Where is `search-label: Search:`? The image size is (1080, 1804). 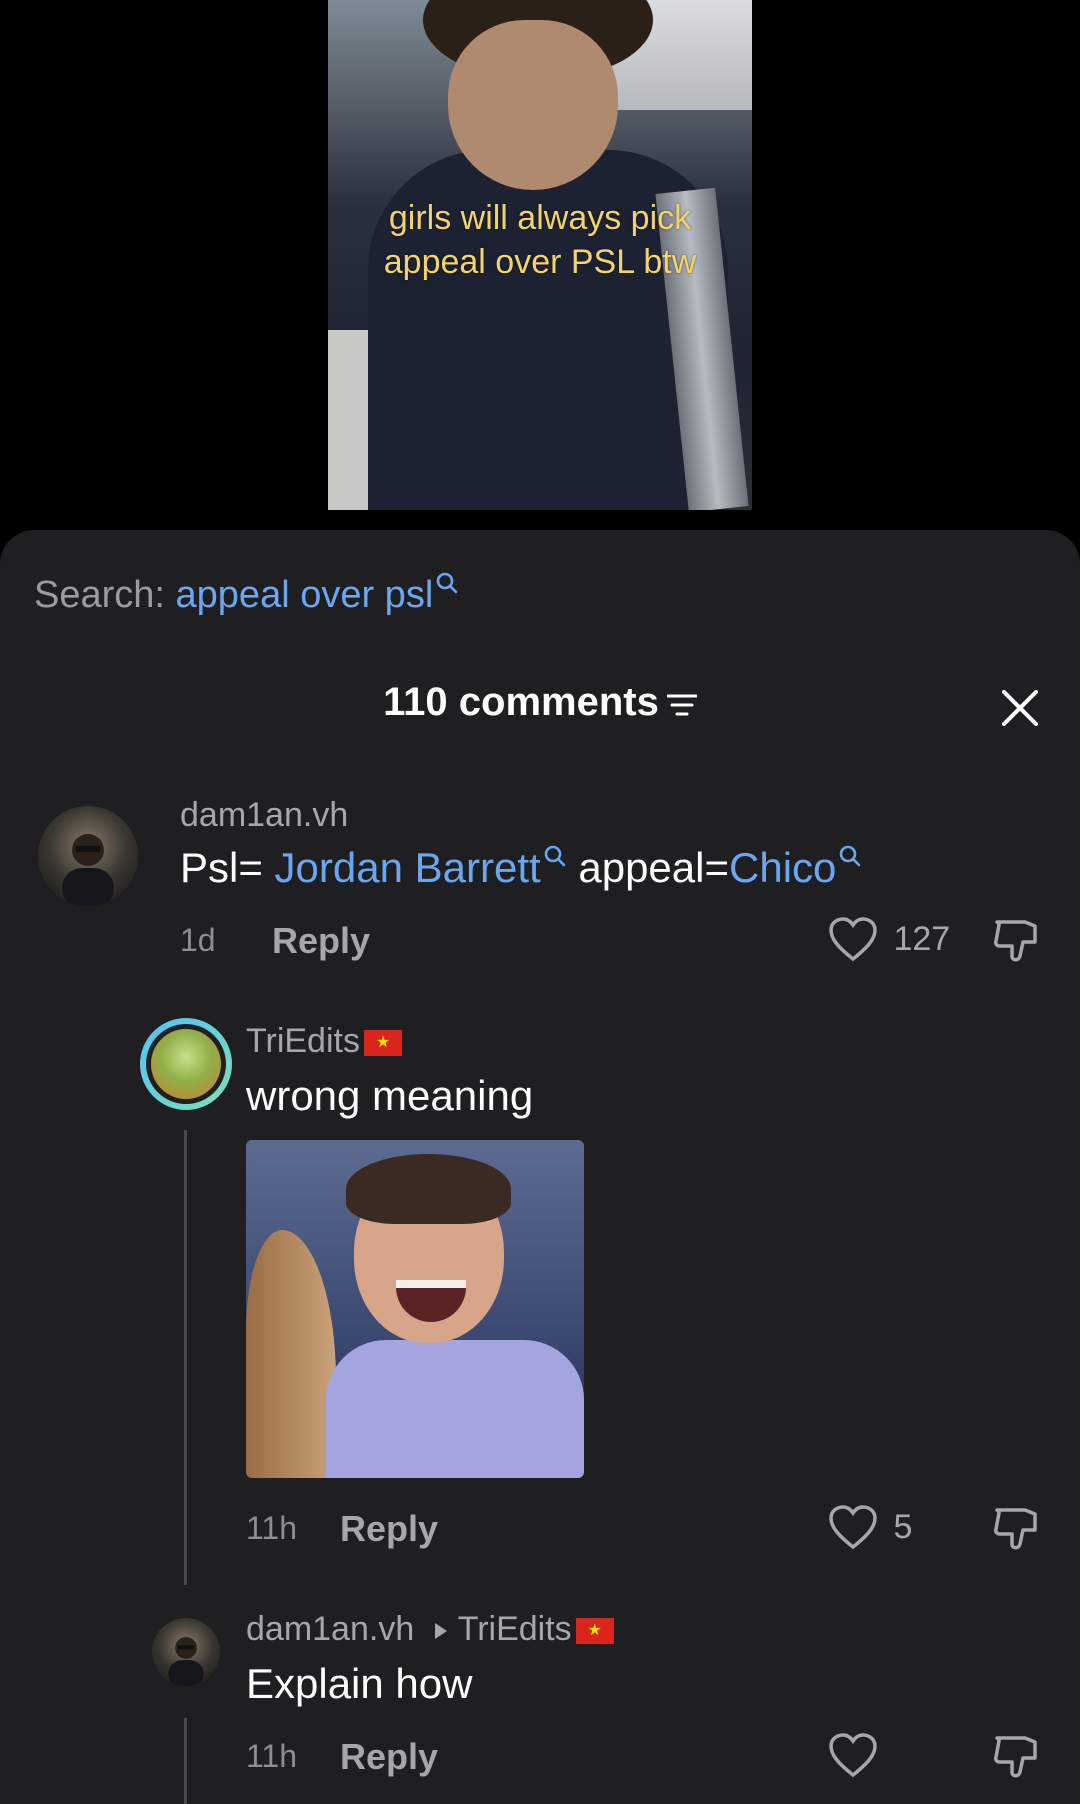 search-label: Search: is located at coordinates (99, 595).